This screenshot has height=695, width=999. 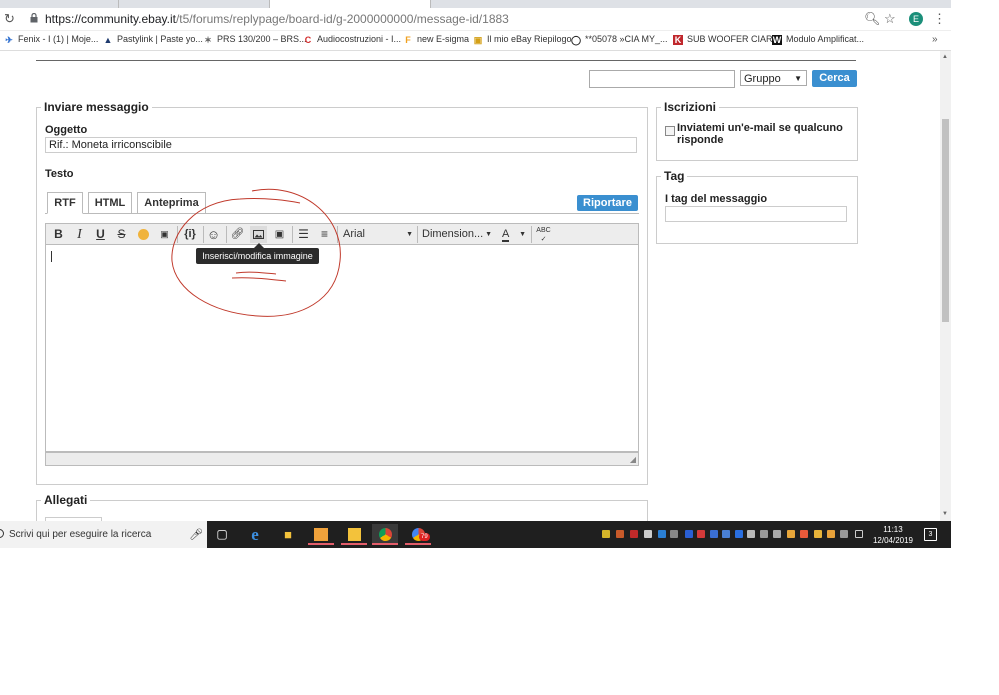 I want to click on taskbar-search: Scrivi qui per eseguire la ricerca 🎤︎, so click(x=103, y=534).